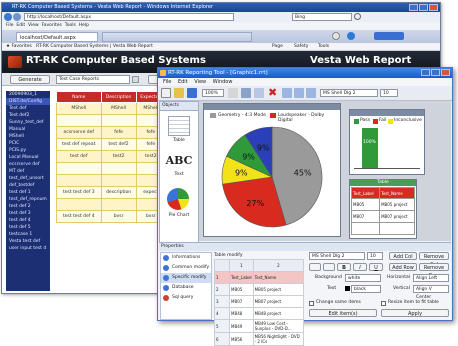  I want to click on vertical-align-select: Align V Center, so click(431, 292).